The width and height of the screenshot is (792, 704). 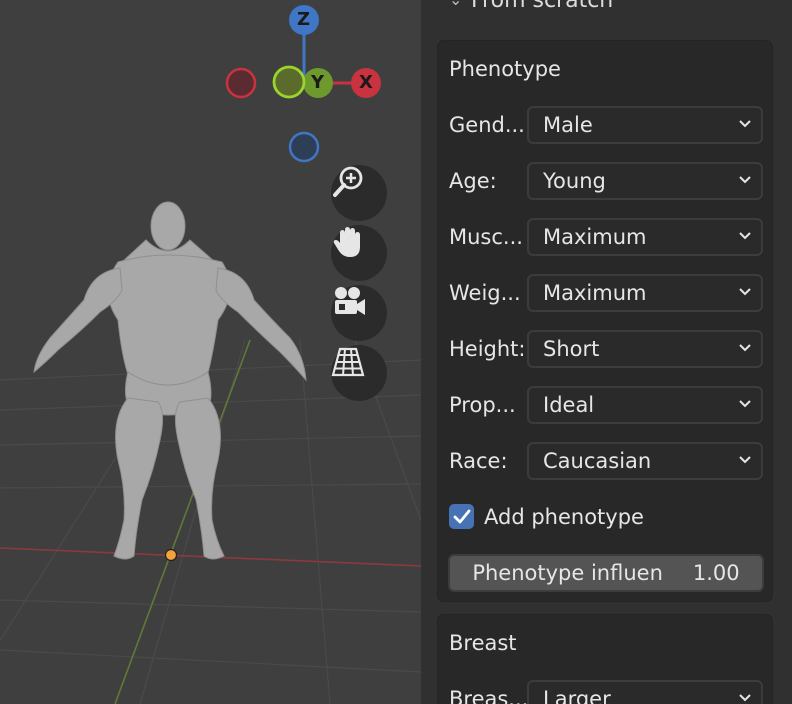 I want to click on race-dropdown: Caucasian, so click(x=645, y=461).